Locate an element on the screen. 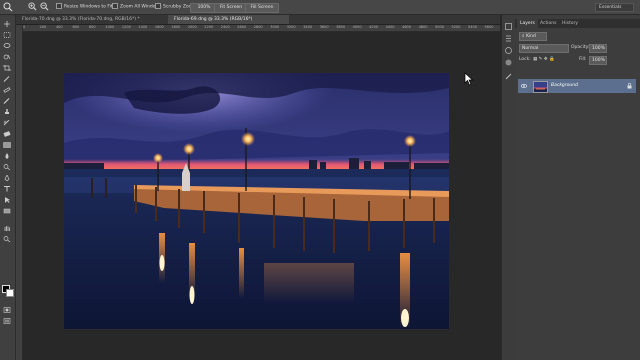 The height and width of the screenshot is (360, 640). ruler-tick-label: 2800 is located at coordinates (258, 27).